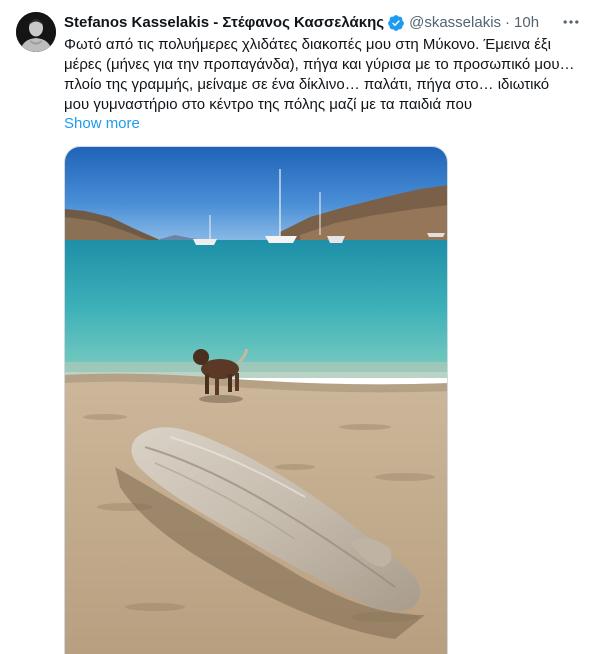 This screenshot has width=592, height=654. Describe the element at coordinates (102, 124) in the screenshot. I see `show-more-link: Show more` at that location.